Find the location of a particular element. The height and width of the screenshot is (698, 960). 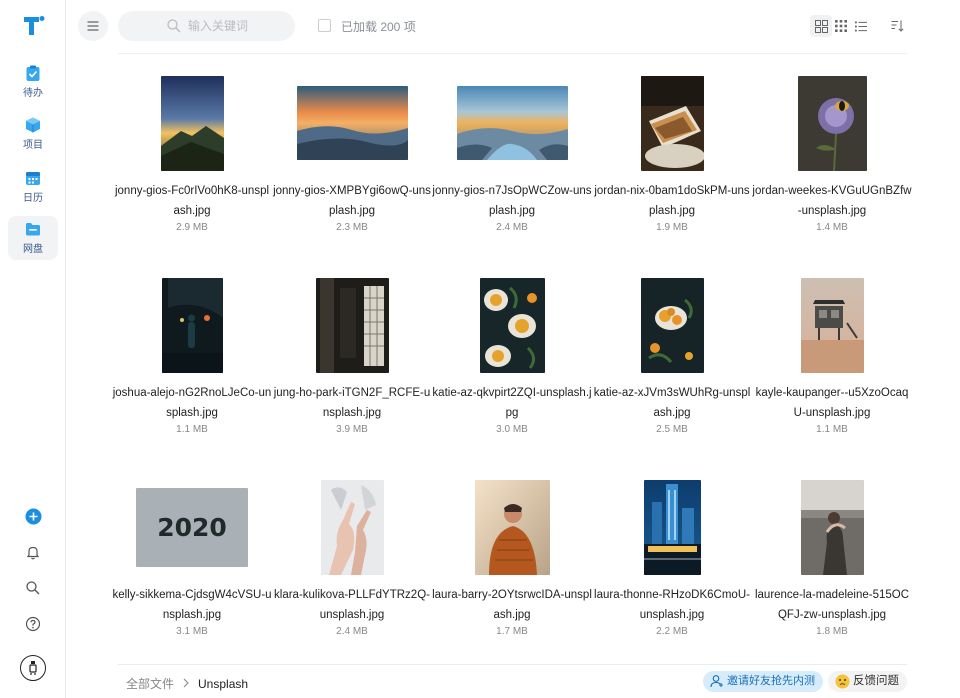

list-view-button is located at coordinates (861, 26).